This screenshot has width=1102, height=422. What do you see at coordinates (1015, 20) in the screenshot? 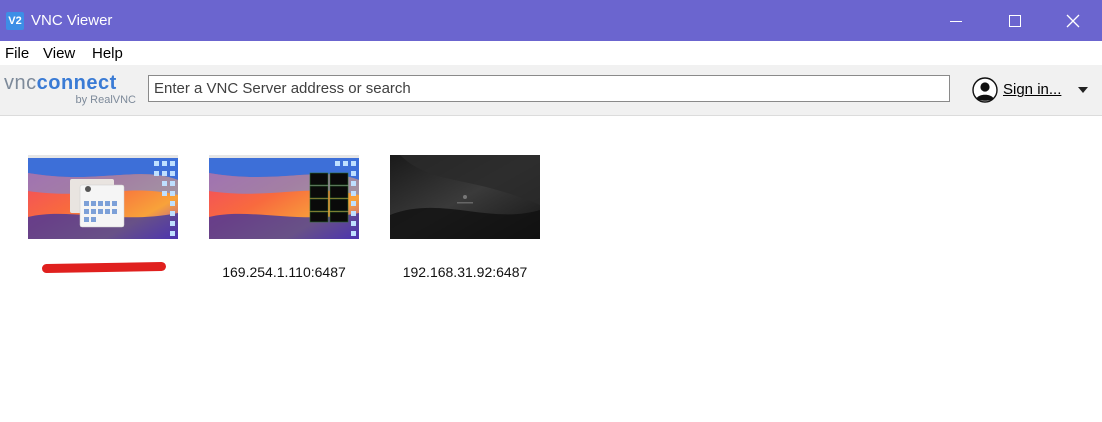
I see `maximize-button` at bounding box center [1015, 20].